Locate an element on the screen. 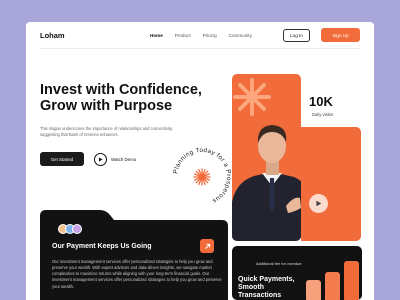  nav-pricing: Pricing is located at coordinates (210, 35).